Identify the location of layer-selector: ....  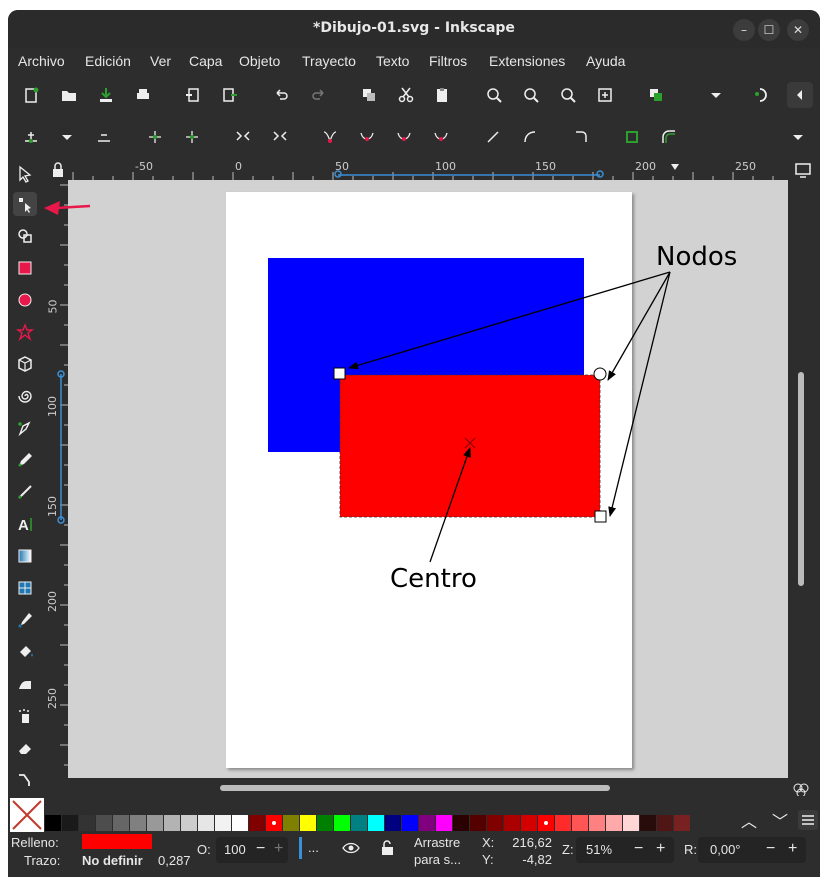
(313, 847).